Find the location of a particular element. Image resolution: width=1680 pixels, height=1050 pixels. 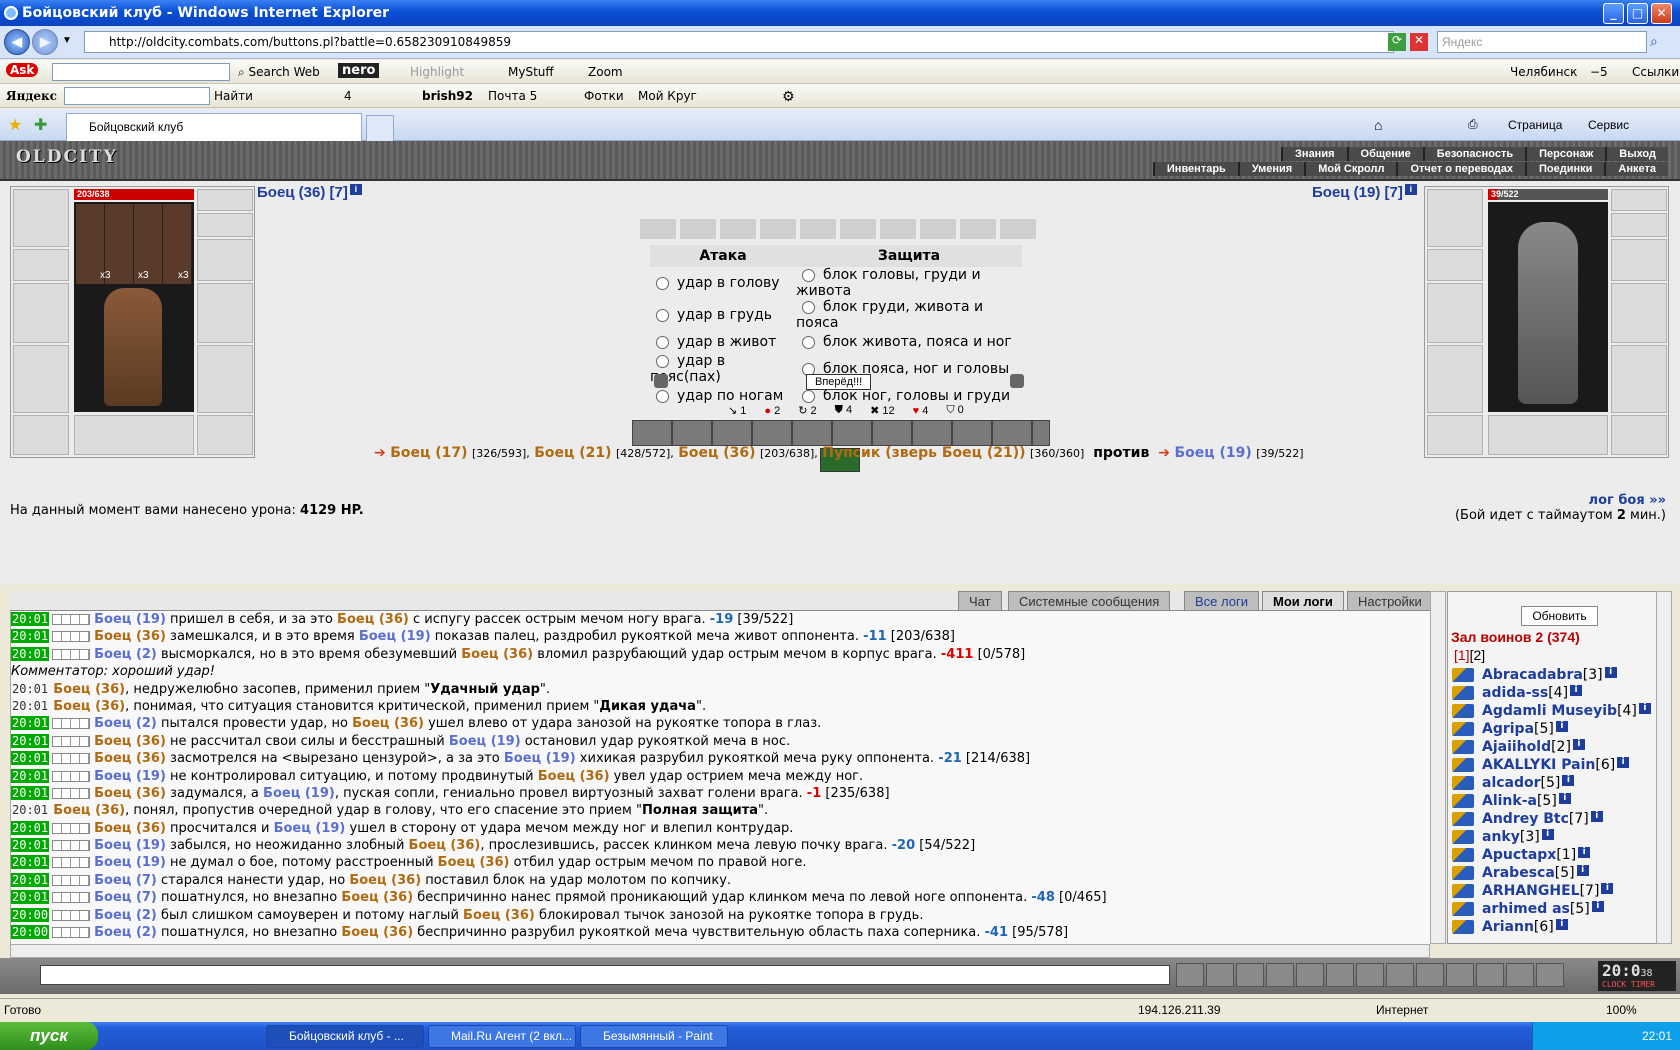

page-link: [1] is located at coordinates (1462, 655).